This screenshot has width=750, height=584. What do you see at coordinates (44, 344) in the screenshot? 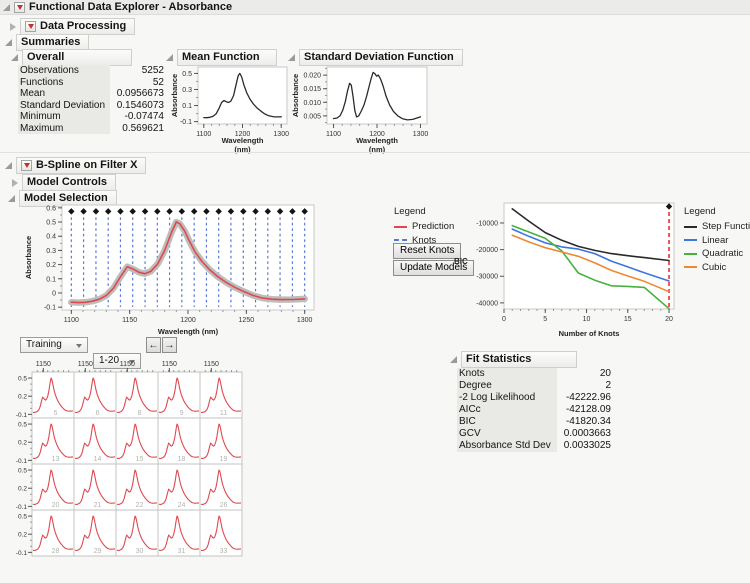
I see `training-set-value: Training` at bounding box center [44, 344].